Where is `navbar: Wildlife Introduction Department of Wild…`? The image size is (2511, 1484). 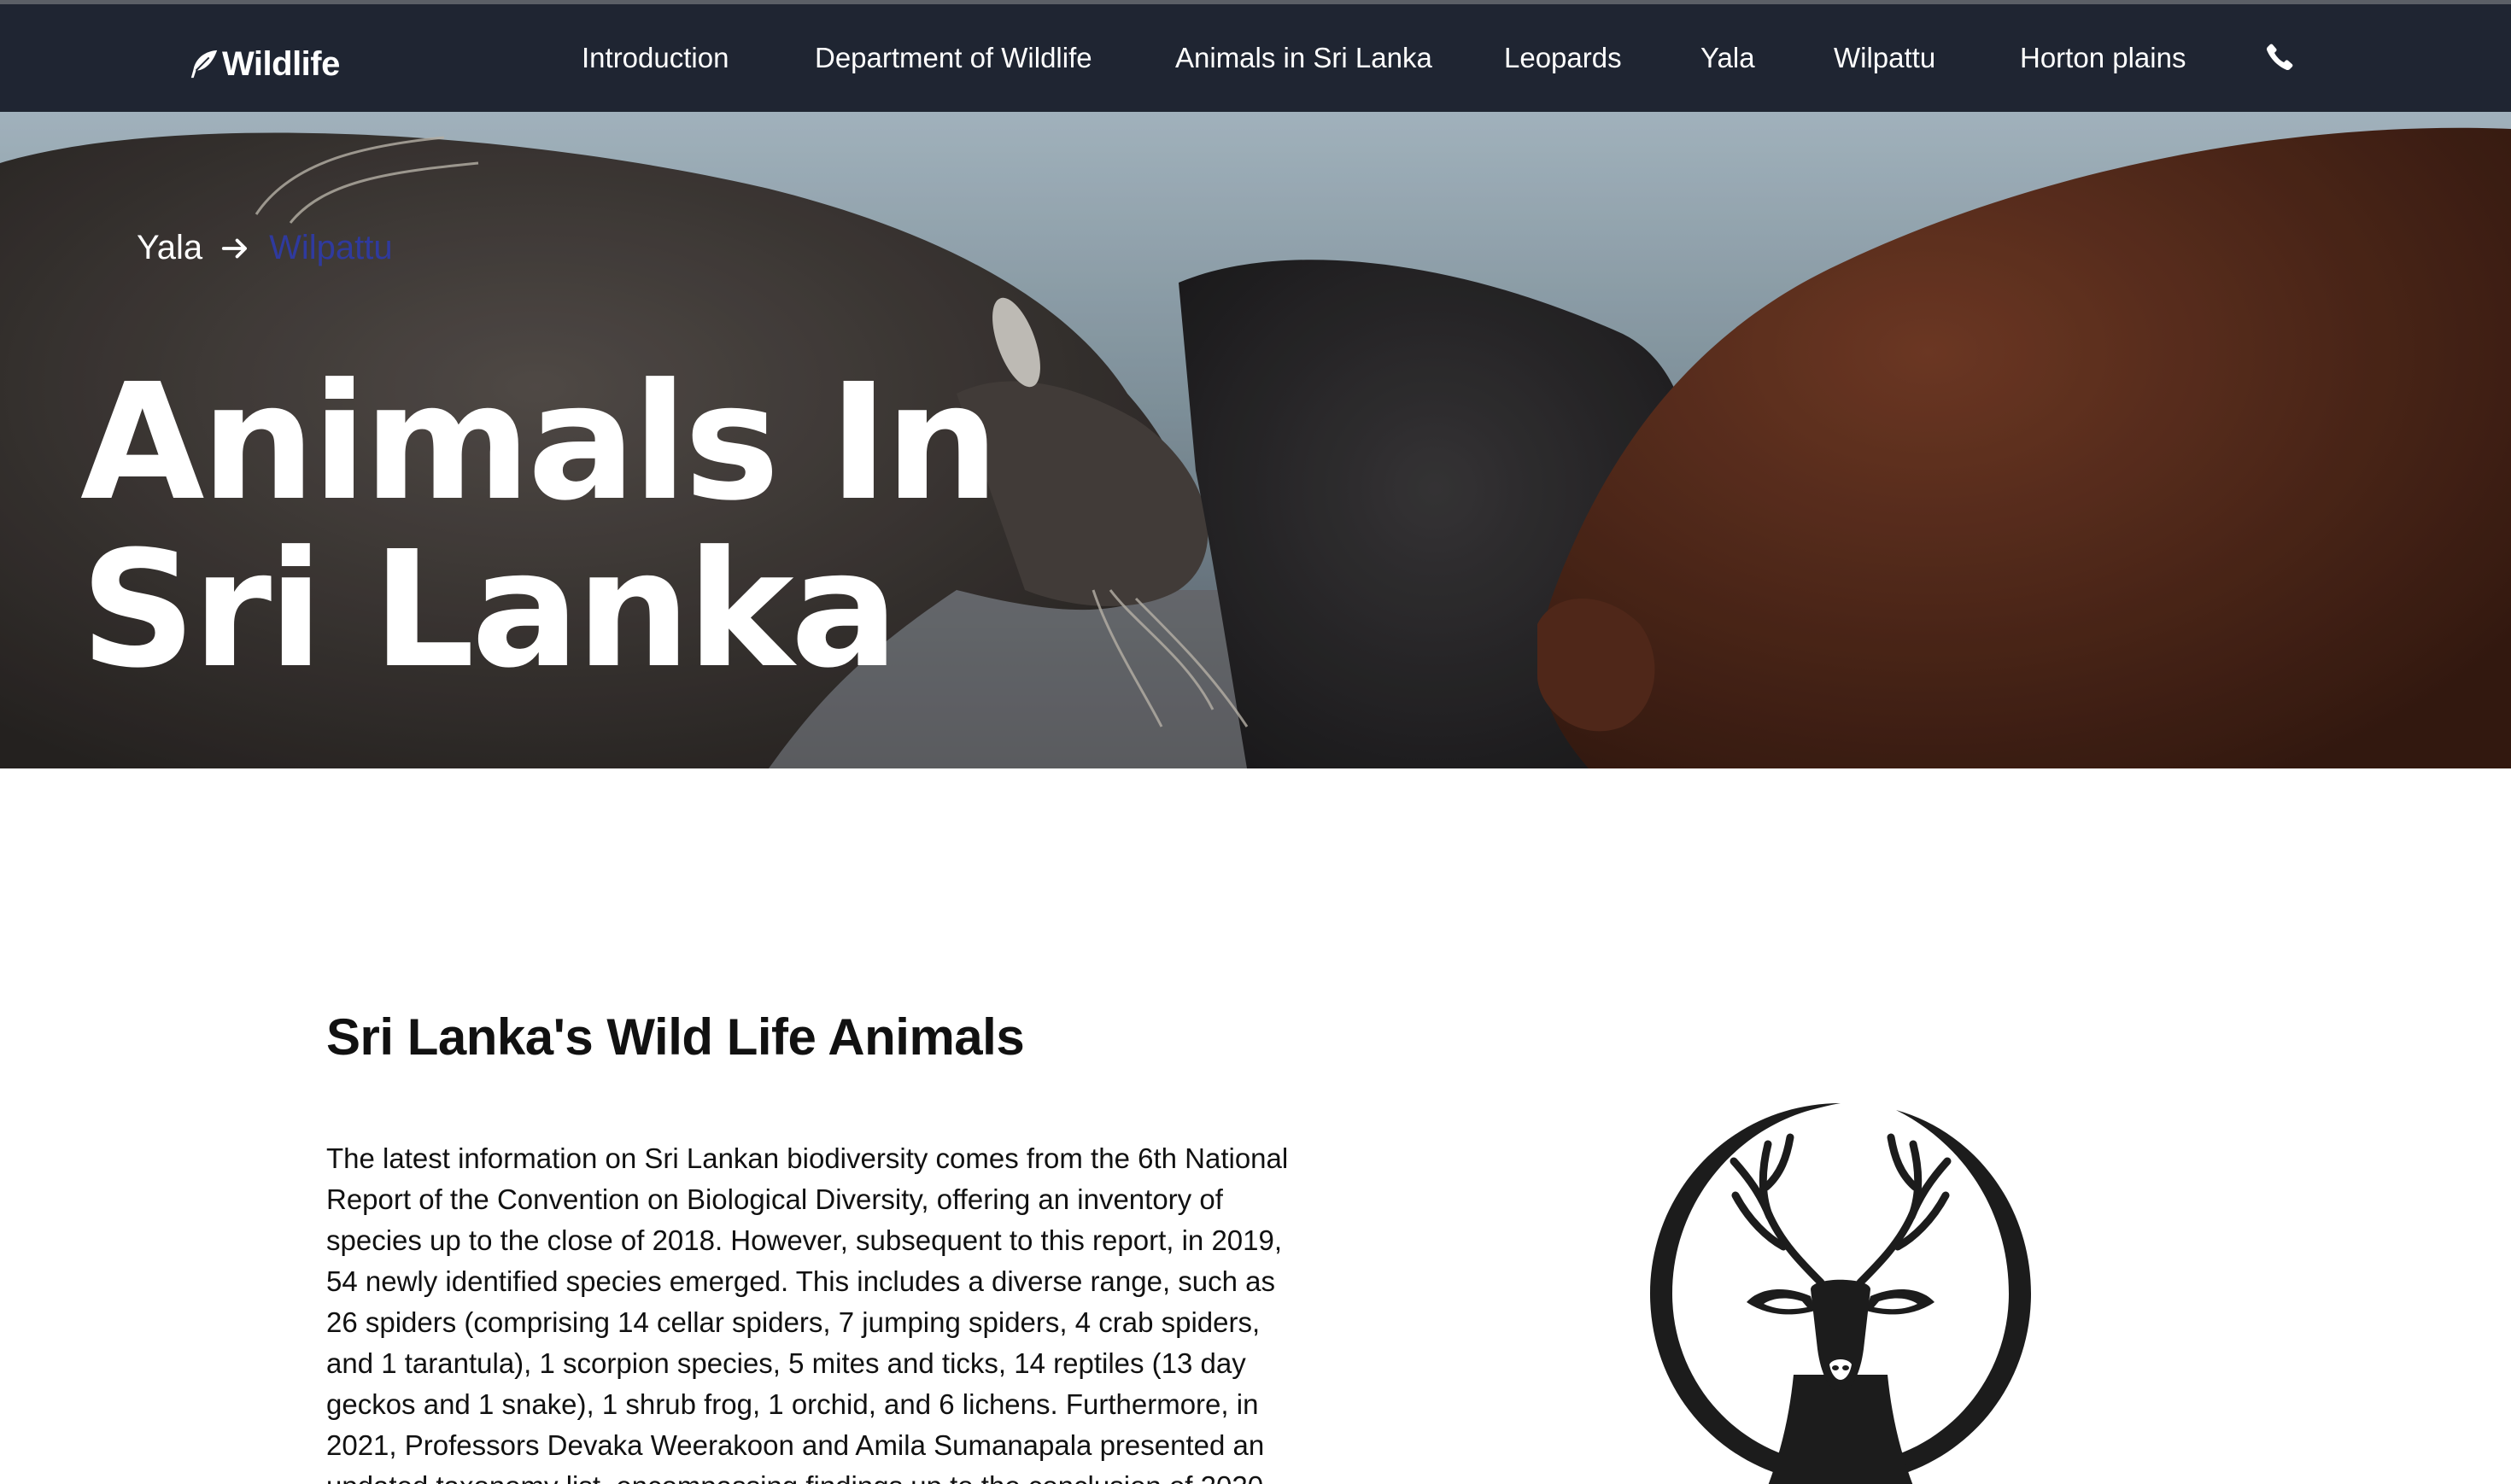
navbar: Wildlife Introduction Department of Wild… is located at coordinates (1255, 58).